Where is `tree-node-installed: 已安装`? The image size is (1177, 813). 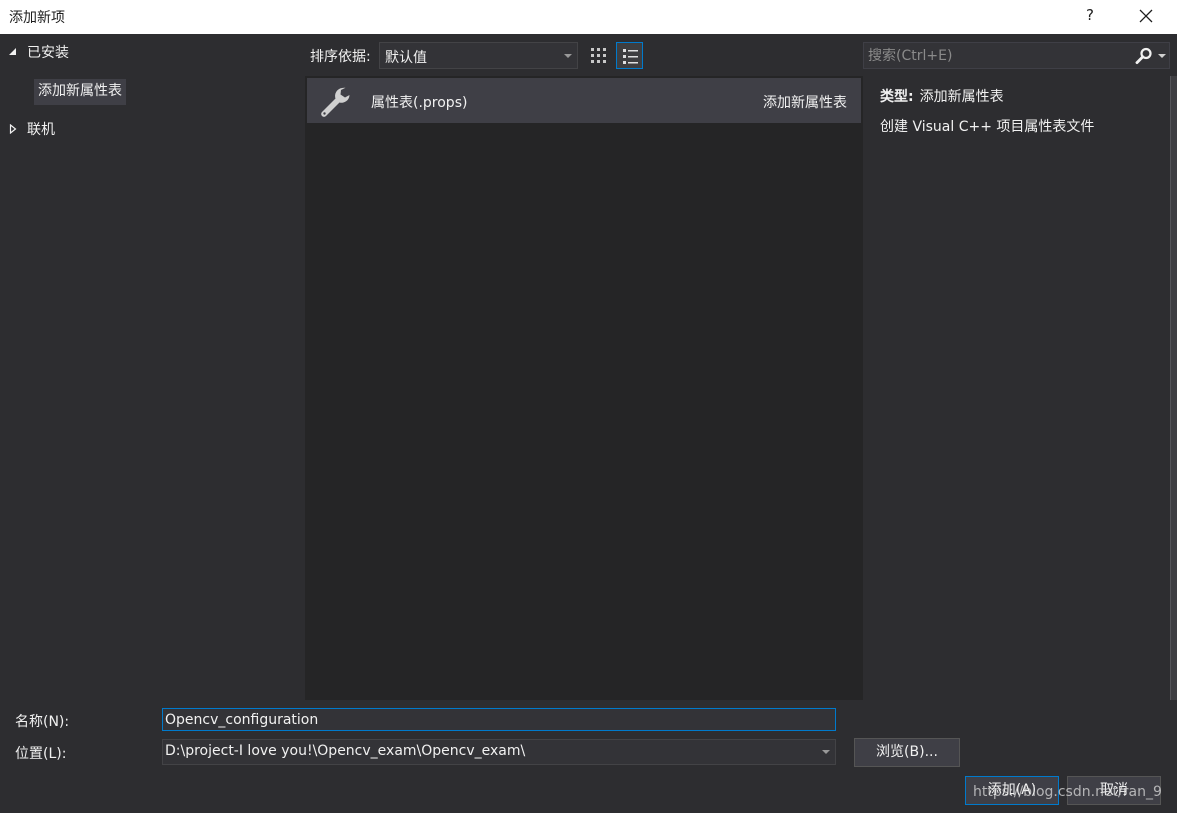 tree-node-installed: 已安装 is located at coordinates (34, 52).